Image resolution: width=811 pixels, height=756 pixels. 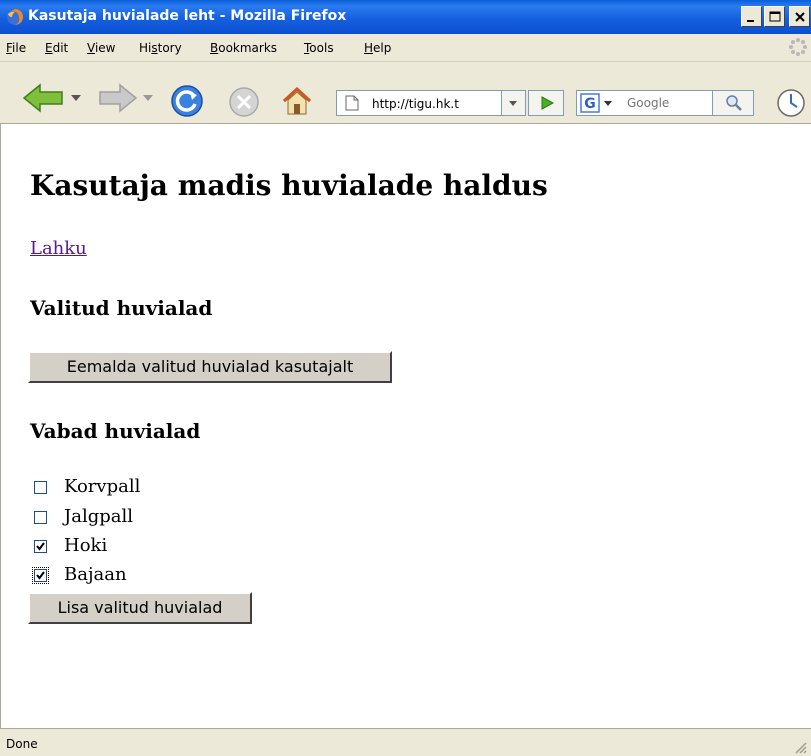 What do you see at coordinates (798, 47) in the screenshot?
I see `throbber-icon` at bounding box center [798, 47].